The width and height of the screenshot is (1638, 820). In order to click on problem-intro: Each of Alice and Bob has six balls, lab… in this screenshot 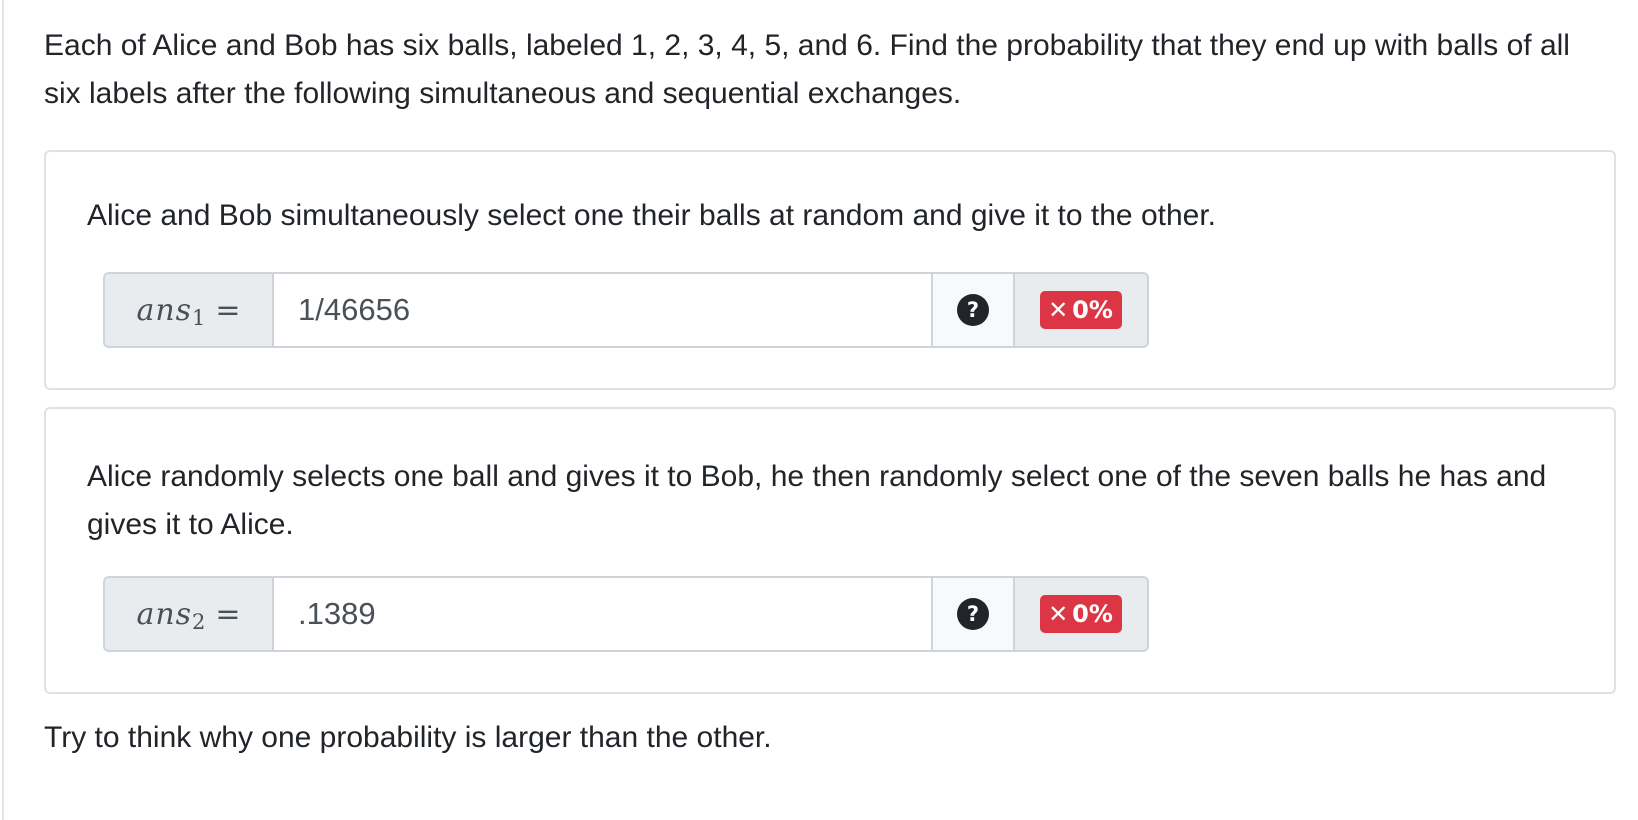, I will do `click(807, 69)`.